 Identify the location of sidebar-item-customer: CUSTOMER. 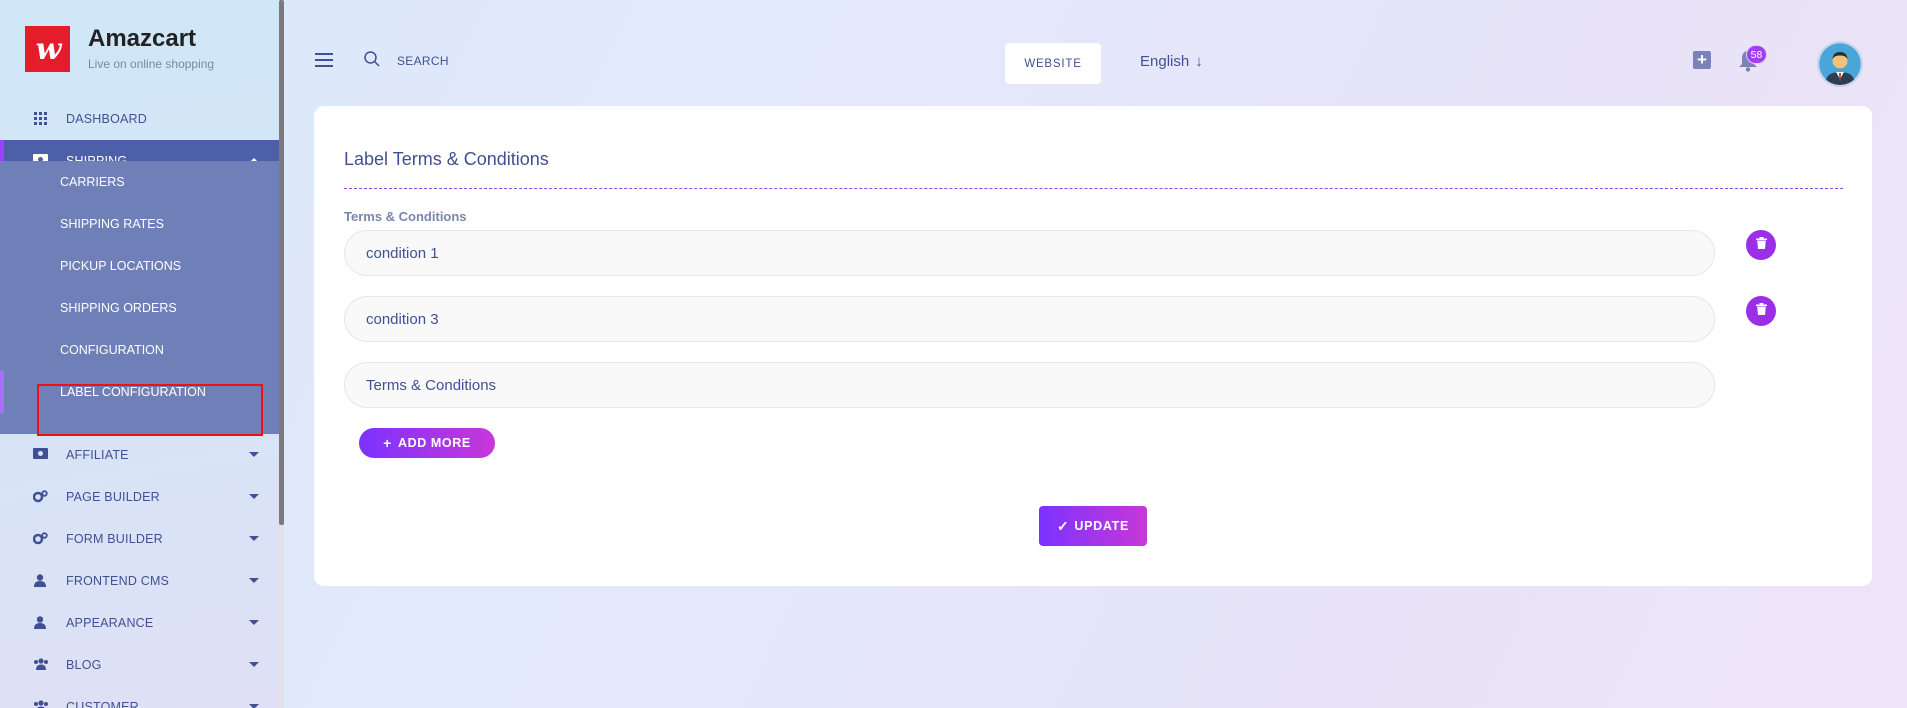
(139, 697).